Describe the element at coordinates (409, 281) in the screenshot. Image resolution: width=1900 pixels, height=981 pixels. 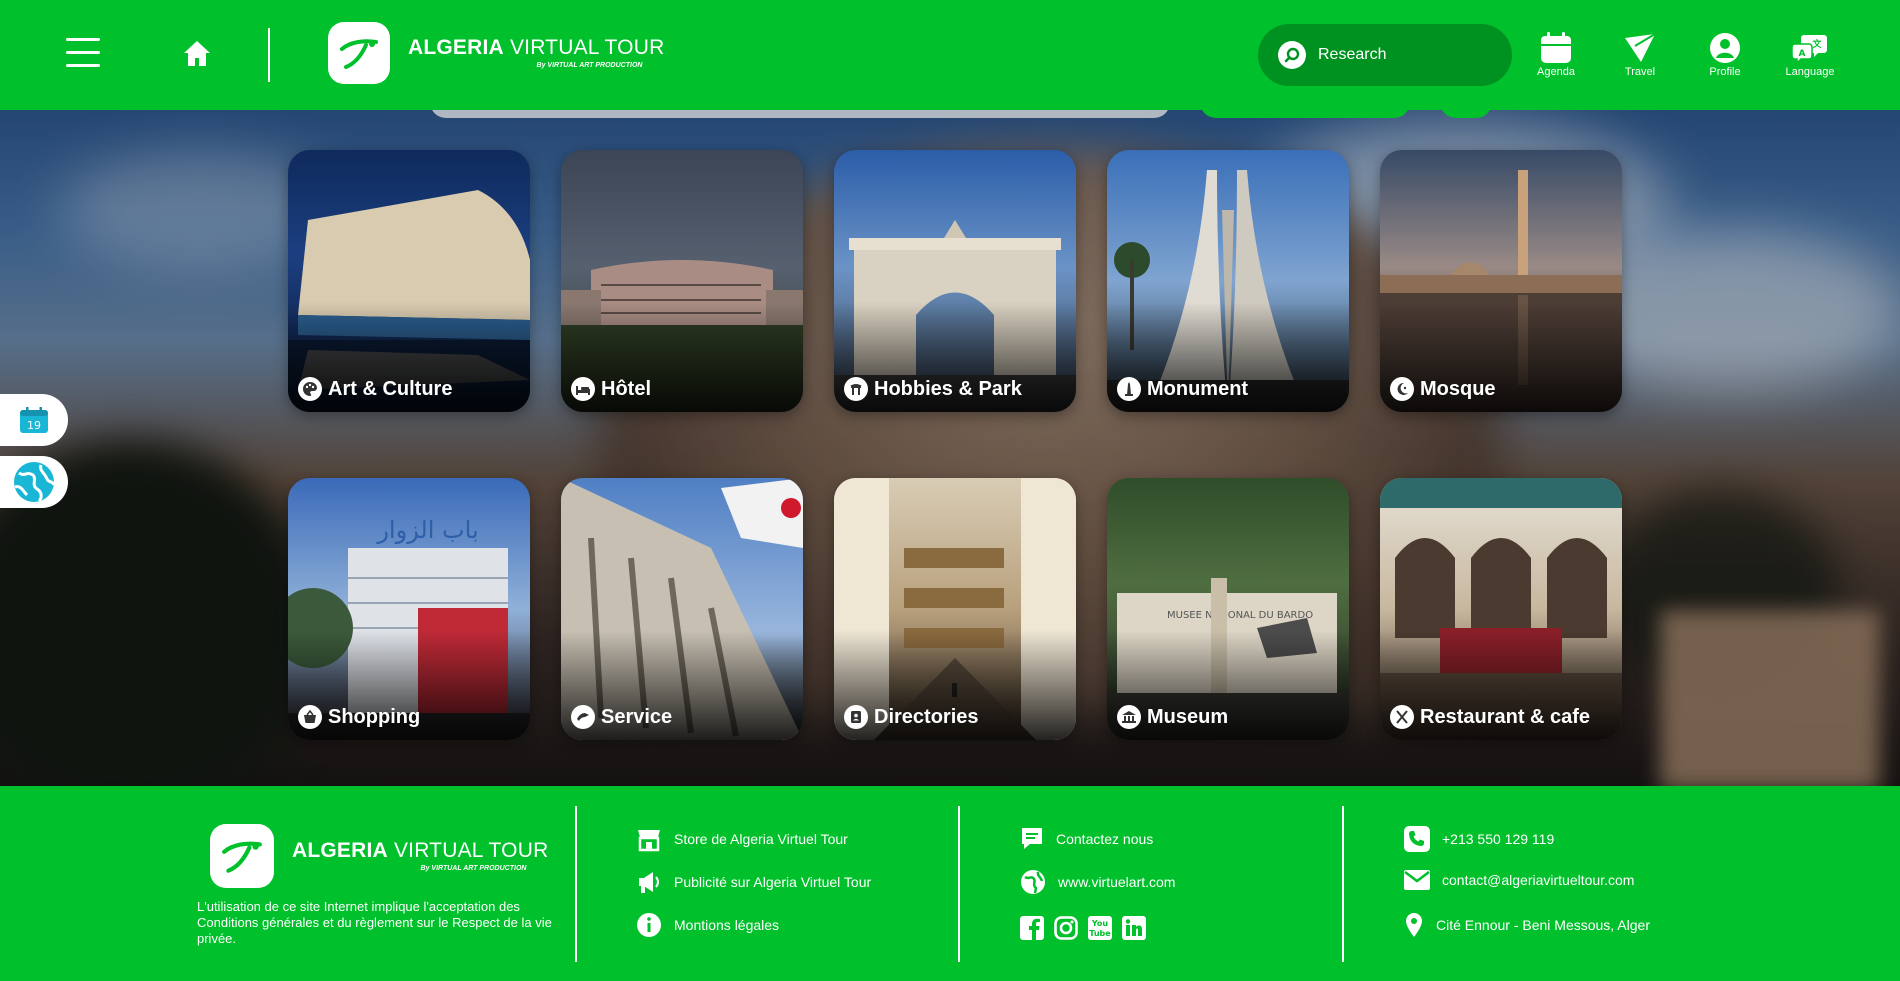
I see `category-card-art-culture: Art & Culture` at that location.